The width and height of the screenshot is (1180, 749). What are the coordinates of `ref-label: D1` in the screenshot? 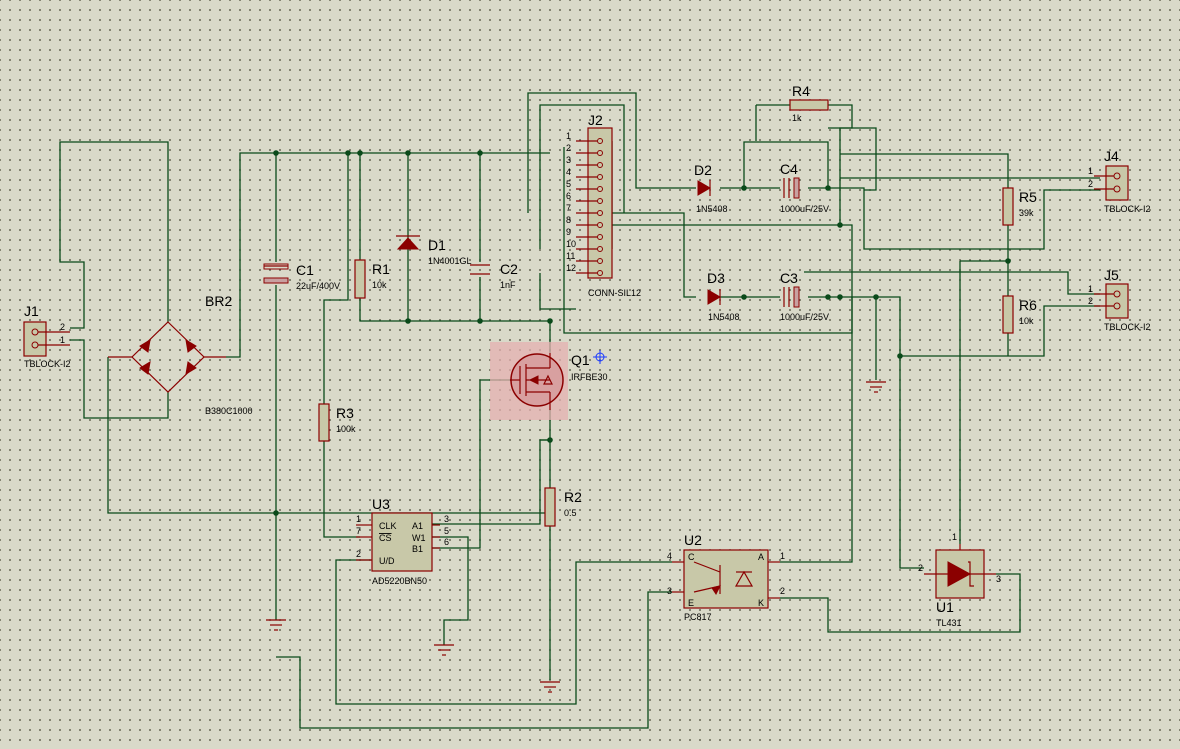 It's located at (437, 245).